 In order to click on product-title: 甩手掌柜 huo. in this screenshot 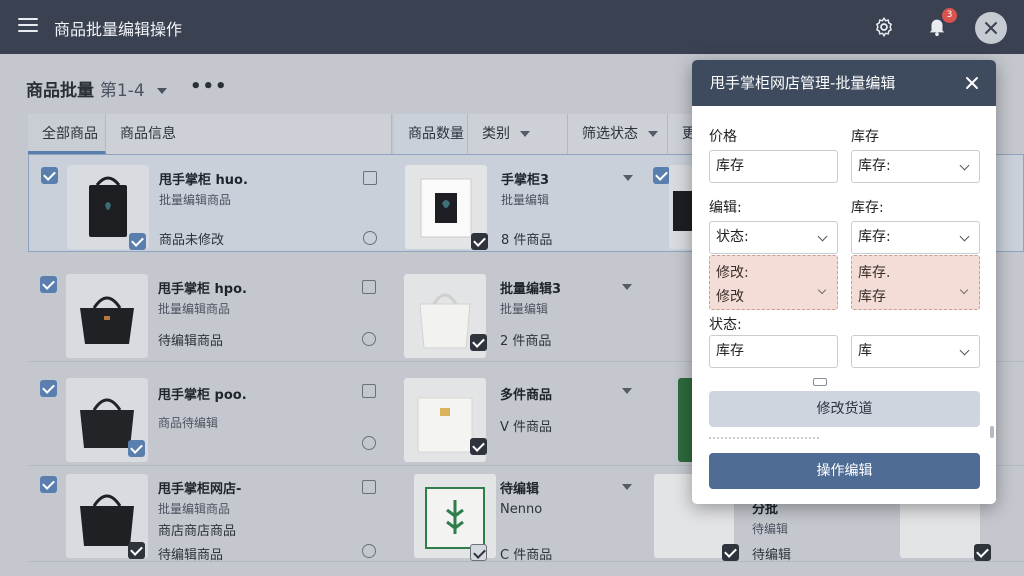, I will do `click(203, 180)`.